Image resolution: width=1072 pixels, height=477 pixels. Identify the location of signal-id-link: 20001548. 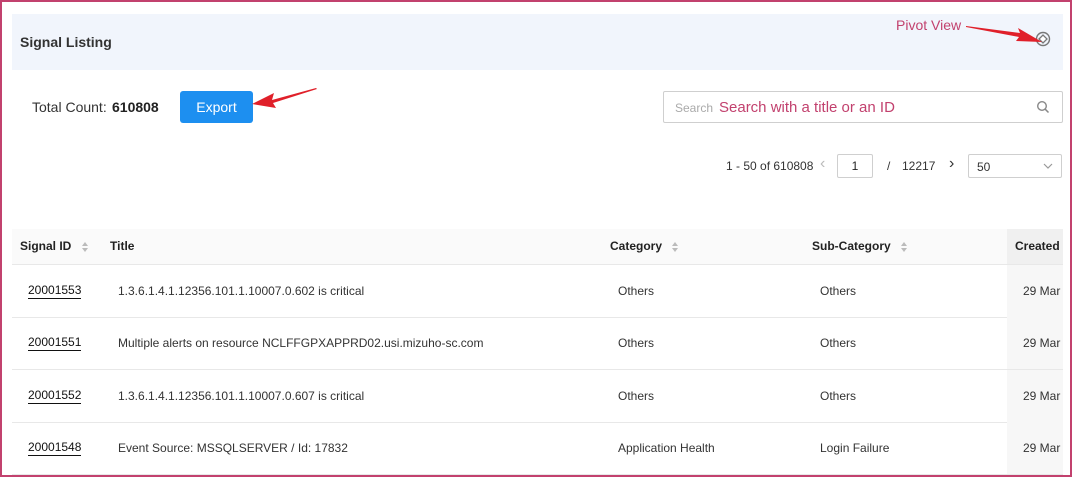
(55, 448).